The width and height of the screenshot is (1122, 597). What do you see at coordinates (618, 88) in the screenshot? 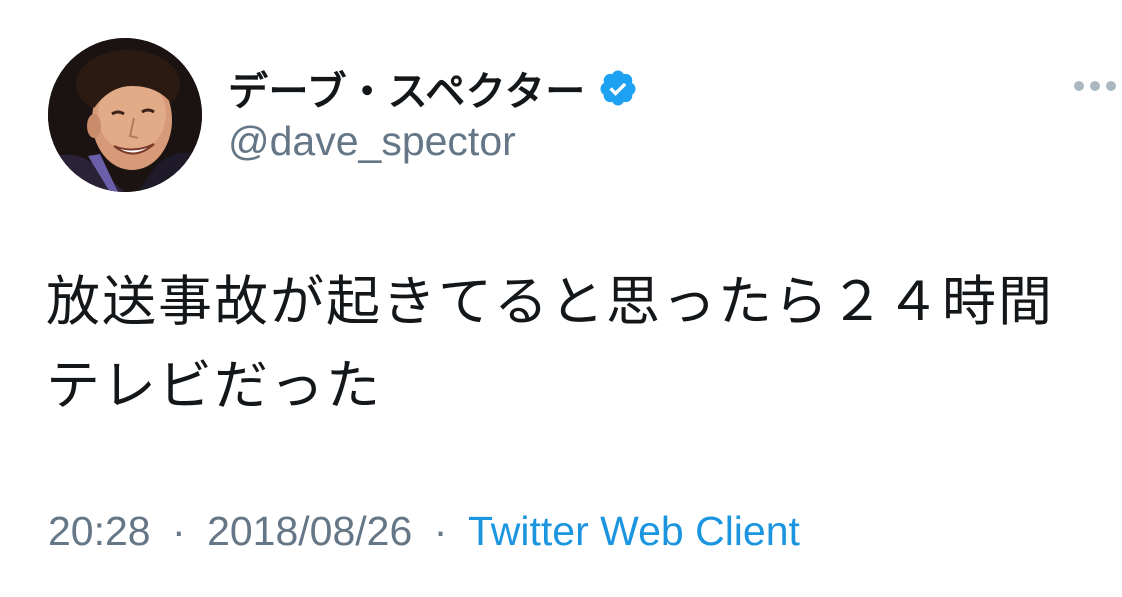
I see `verified-badge-icon` at bounding box center [618, 88].